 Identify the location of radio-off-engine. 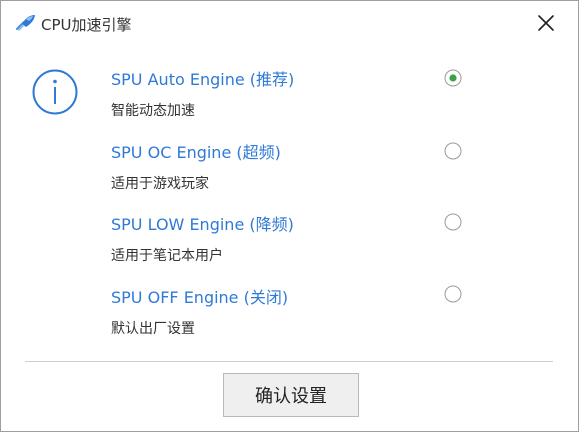
(453, 294).